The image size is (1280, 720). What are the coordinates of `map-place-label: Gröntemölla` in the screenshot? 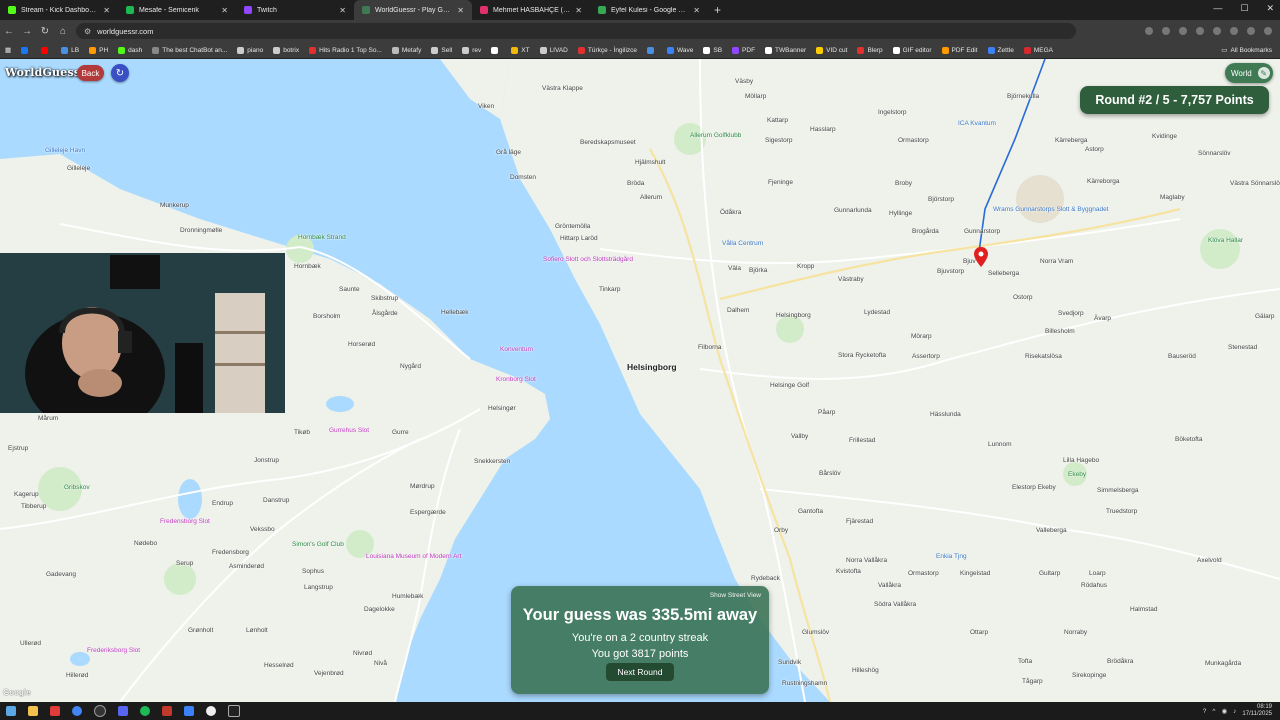 It's located at (573, 226).